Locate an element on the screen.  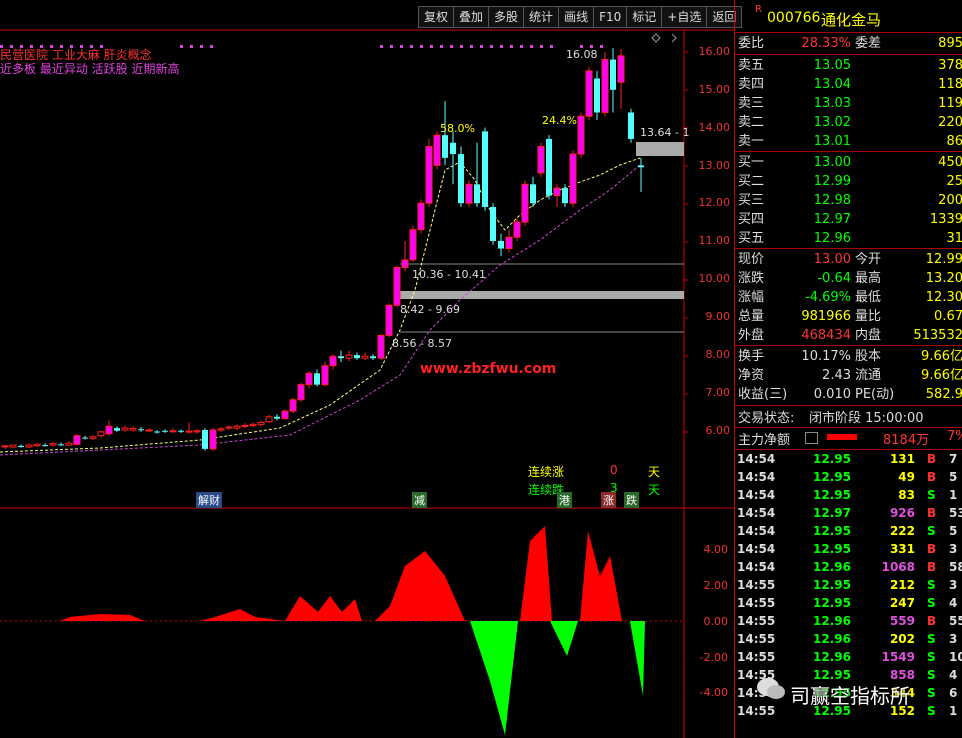
event-tag: 跌 is located at coordinates (631, 500).